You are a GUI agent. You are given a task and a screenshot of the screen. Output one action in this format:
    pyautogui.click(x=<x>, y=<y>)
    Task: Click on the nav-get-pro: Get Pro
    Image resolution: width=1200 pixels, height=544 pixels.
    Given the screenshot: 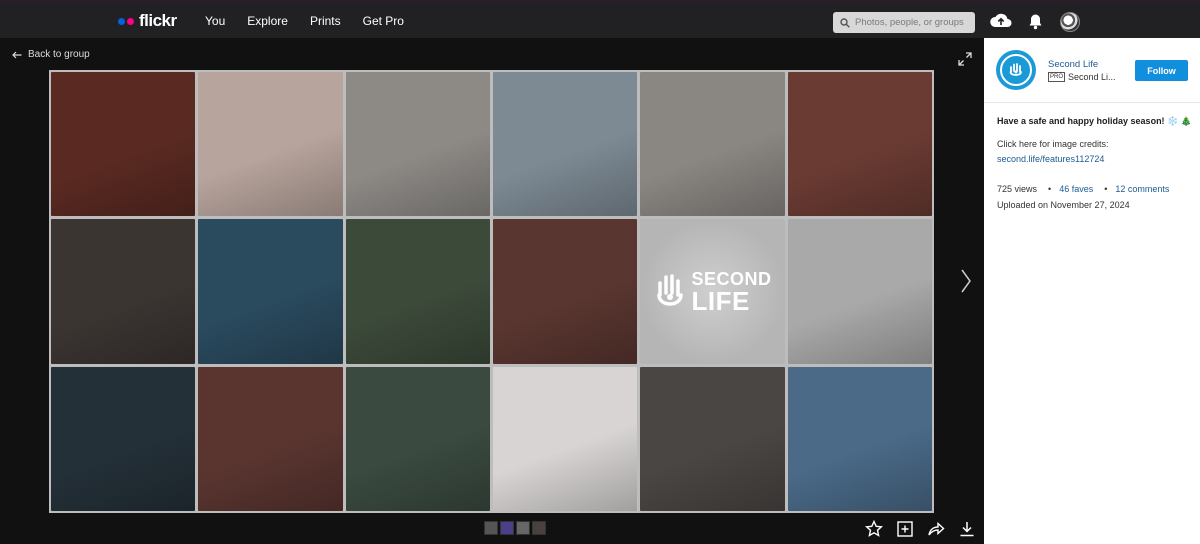 What is the action you would take?
    pyautogui.click(x=383, y=21)
    